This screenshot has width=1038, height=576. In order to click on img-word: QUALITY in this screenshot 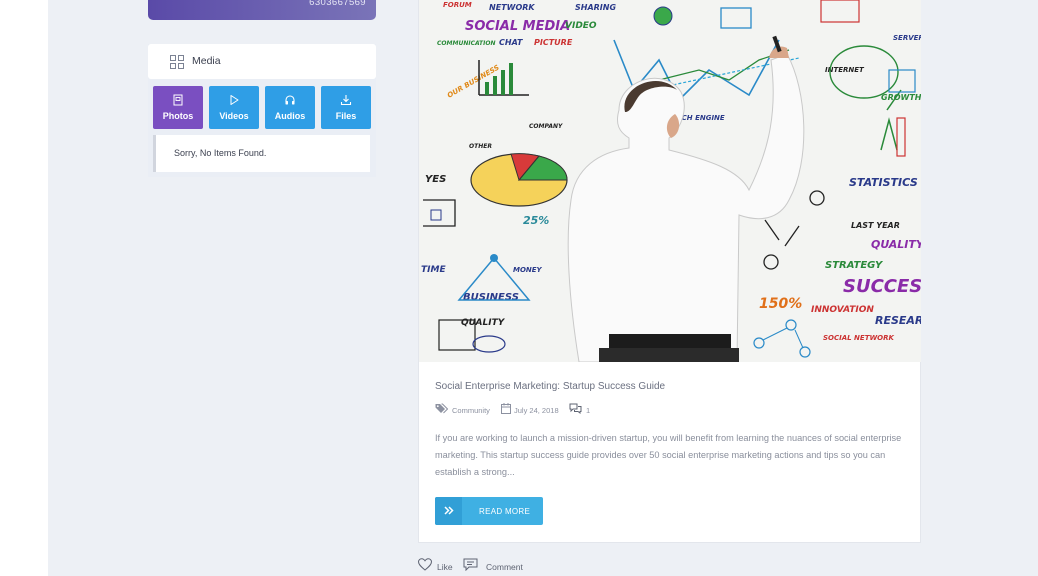, I will do `click(896, 244)`.